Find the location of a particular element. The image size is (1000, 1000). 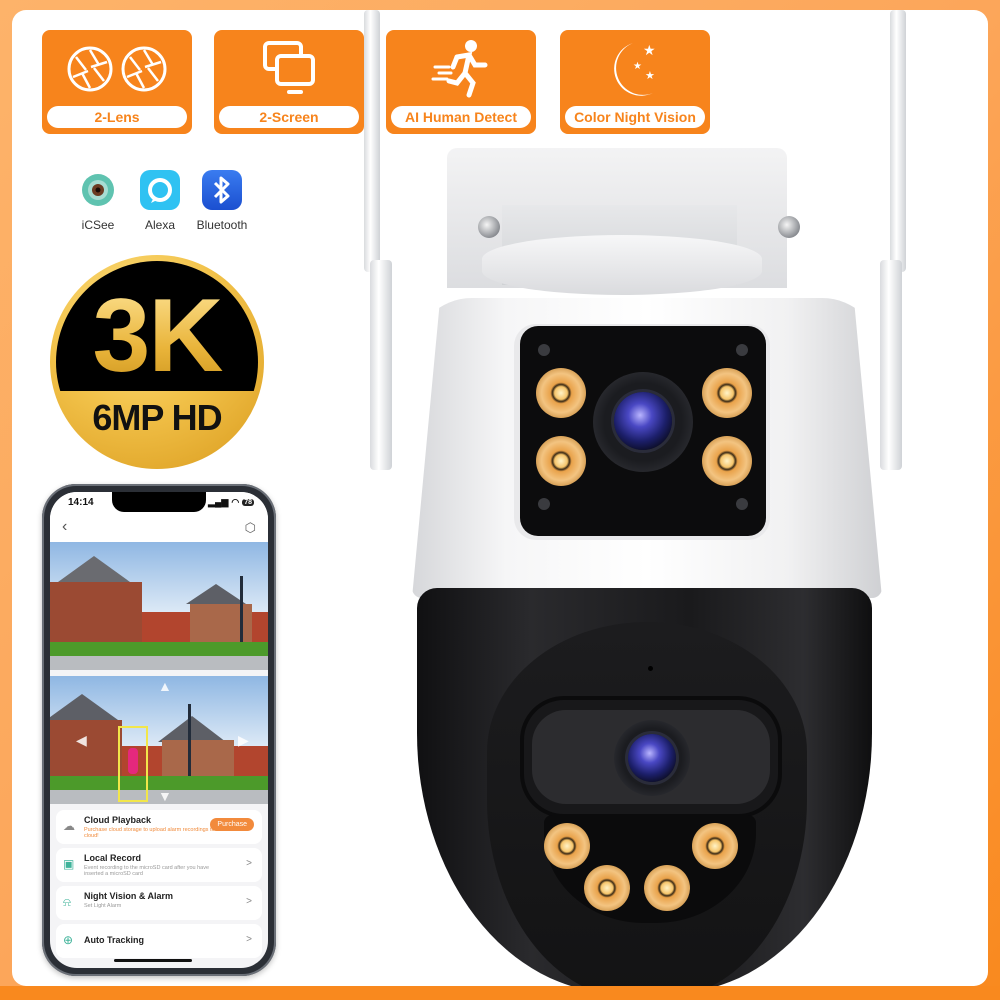

ptz-lens is located at coordinates (652, 758).